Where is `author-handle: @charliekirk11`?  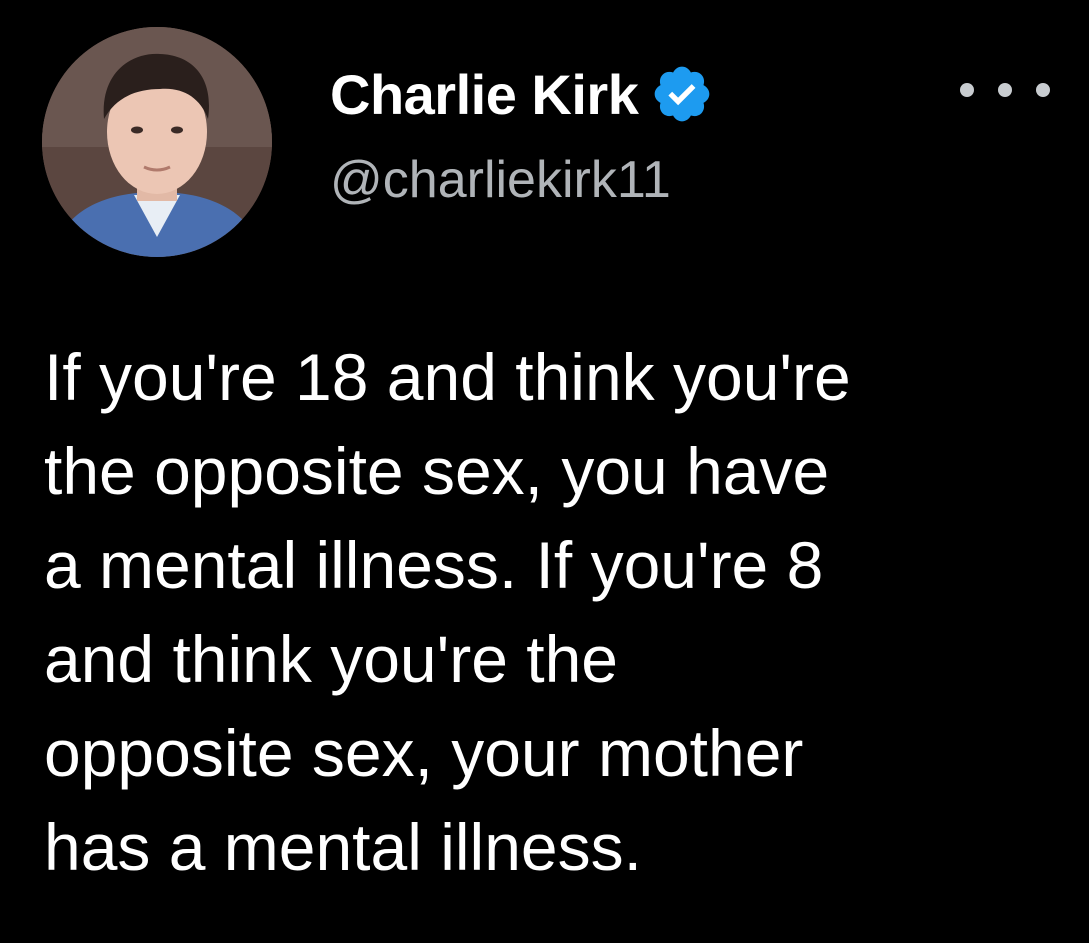 author-handle: @charliekirk11 is located at coordinates (500, 180).